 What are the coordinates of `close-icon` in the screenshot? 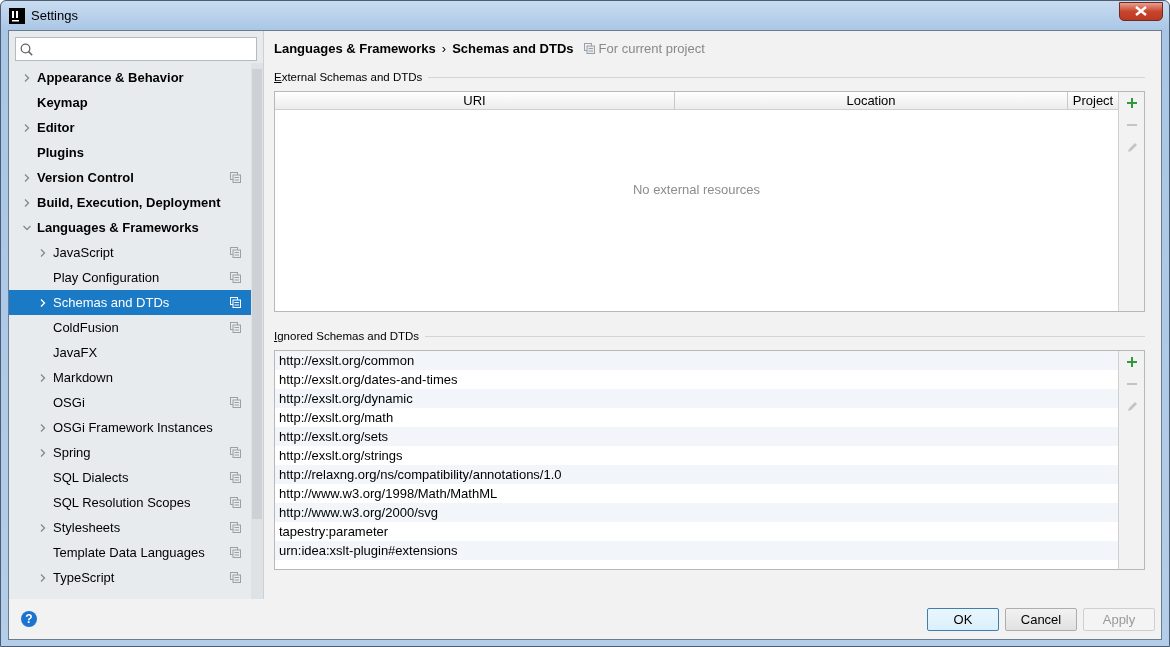 It's located at (1141, 11).